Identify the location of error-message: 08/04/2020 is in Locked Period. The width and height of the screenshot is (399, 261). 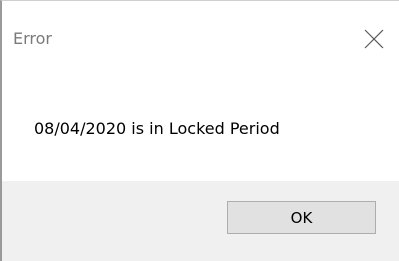
(157, 128).